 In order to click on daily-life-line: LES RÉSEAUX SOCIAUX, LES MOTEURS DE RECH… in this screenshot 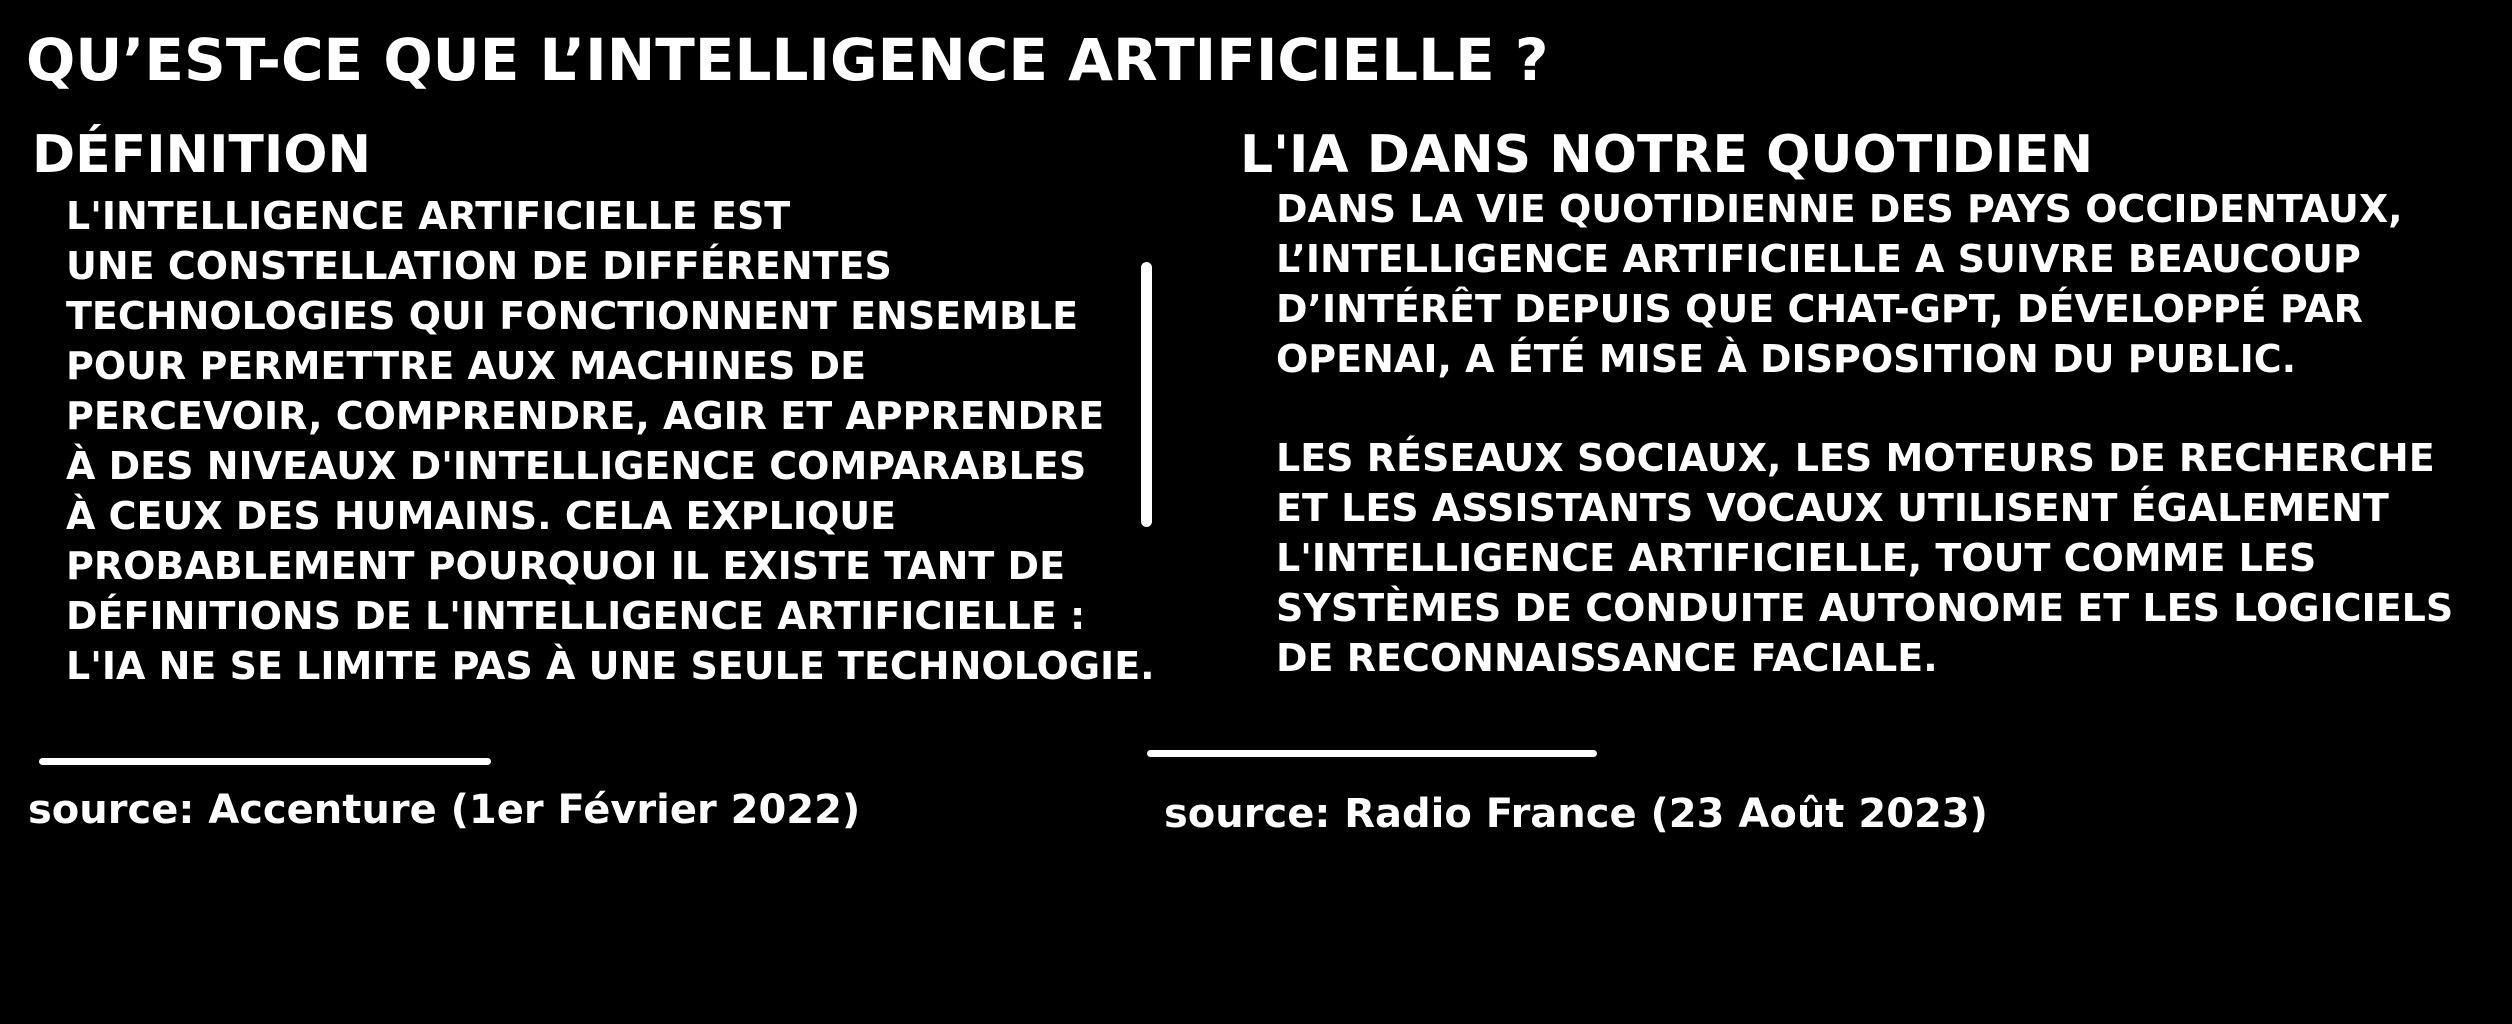, I will do `click(1855, 458)`.